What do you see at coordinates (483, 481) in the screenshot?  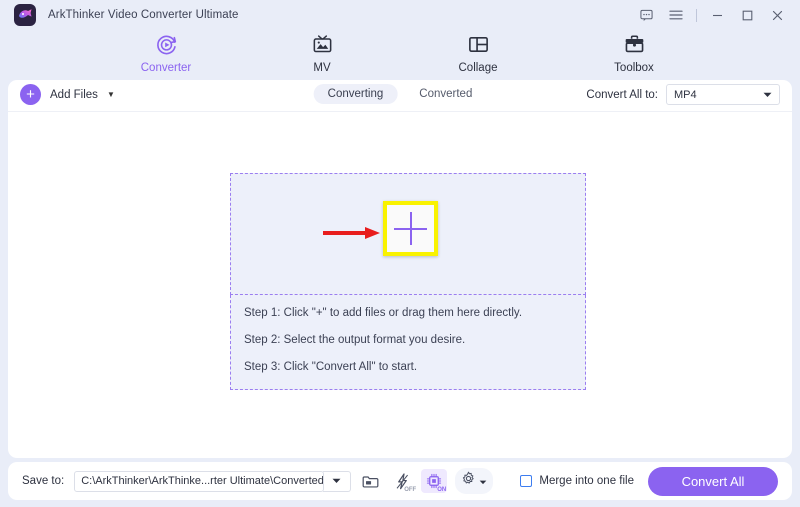 I see `settings-chevron-down-icon` at bounding box center [483, 481].